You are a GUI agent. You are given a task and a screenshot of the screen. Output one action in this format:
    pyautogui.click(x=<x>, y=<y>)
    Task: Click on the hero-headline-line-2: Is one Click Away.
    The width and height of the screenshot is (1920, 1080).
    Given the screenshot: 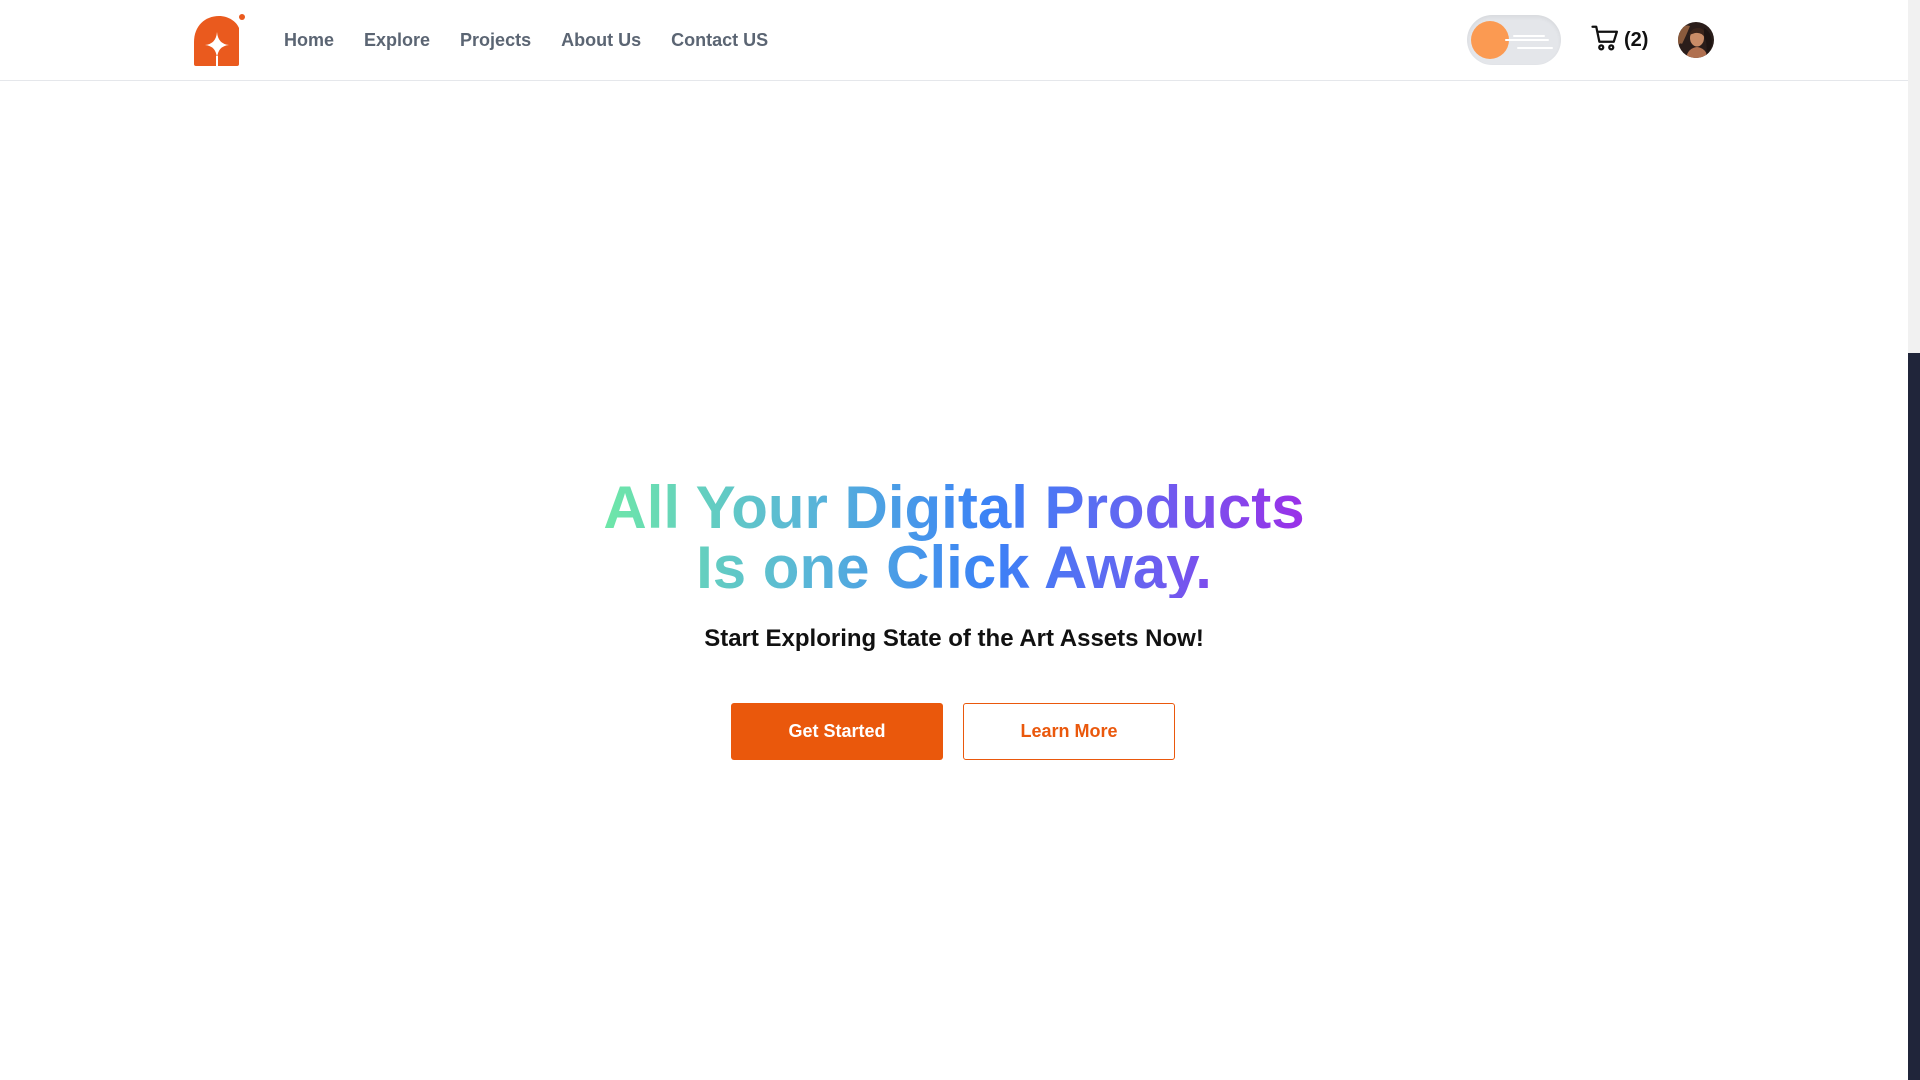 What is the action you would take?
    pyautogui.click(x=954, y=567)
    